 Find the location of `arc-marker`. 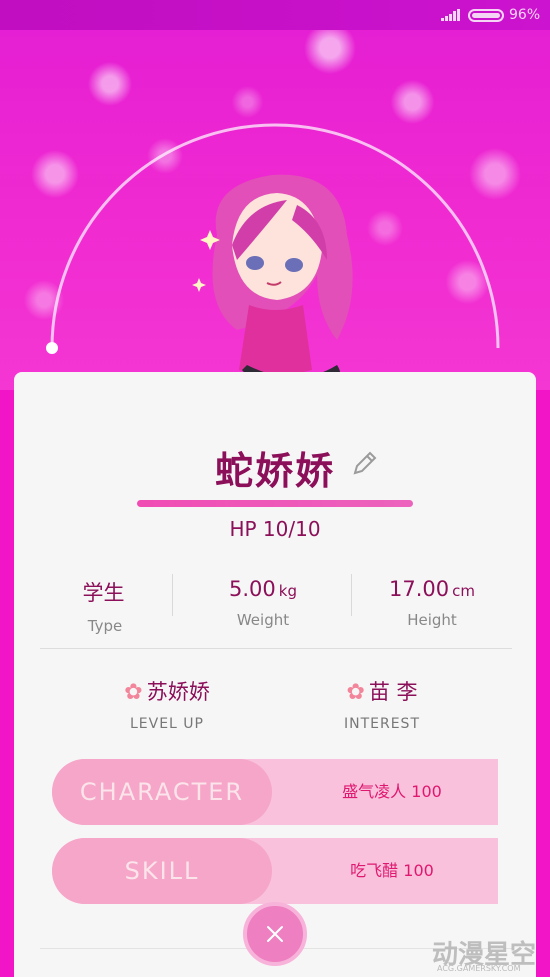

arc-marker is located at coordinates (52, 348).